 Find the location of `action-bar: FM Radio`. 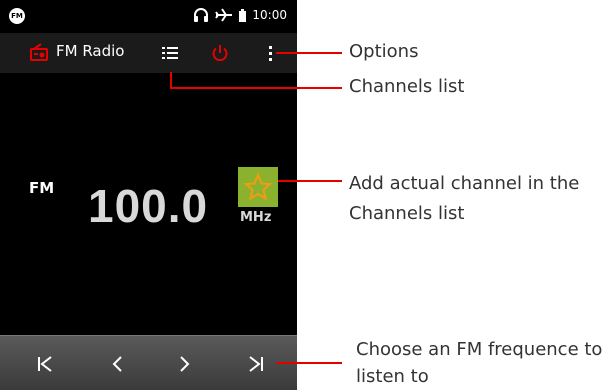

action-bar: FM Radio is located at coordinates (148, 53).